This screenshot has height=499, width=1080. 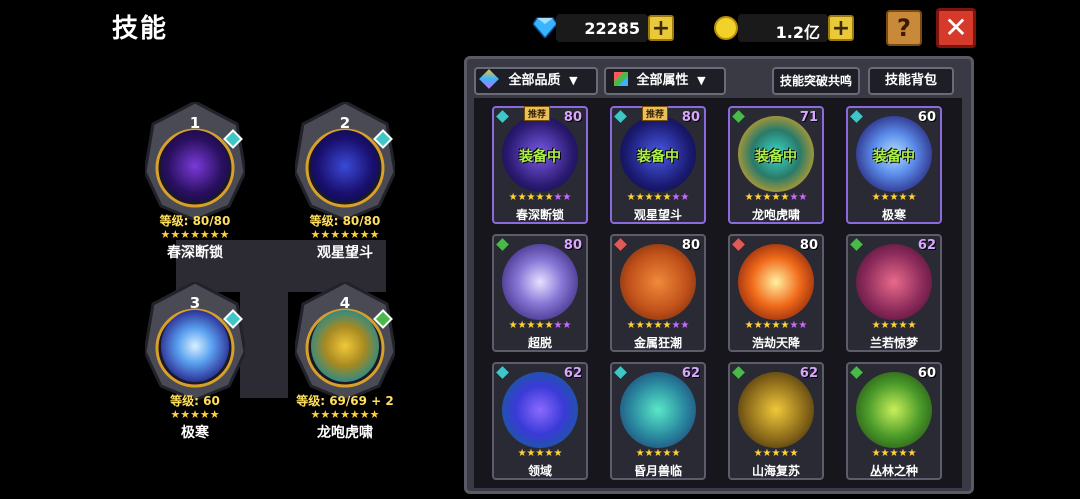 I want to click on slot-skill-name: 观星望斗, so click(x=345, y=253).